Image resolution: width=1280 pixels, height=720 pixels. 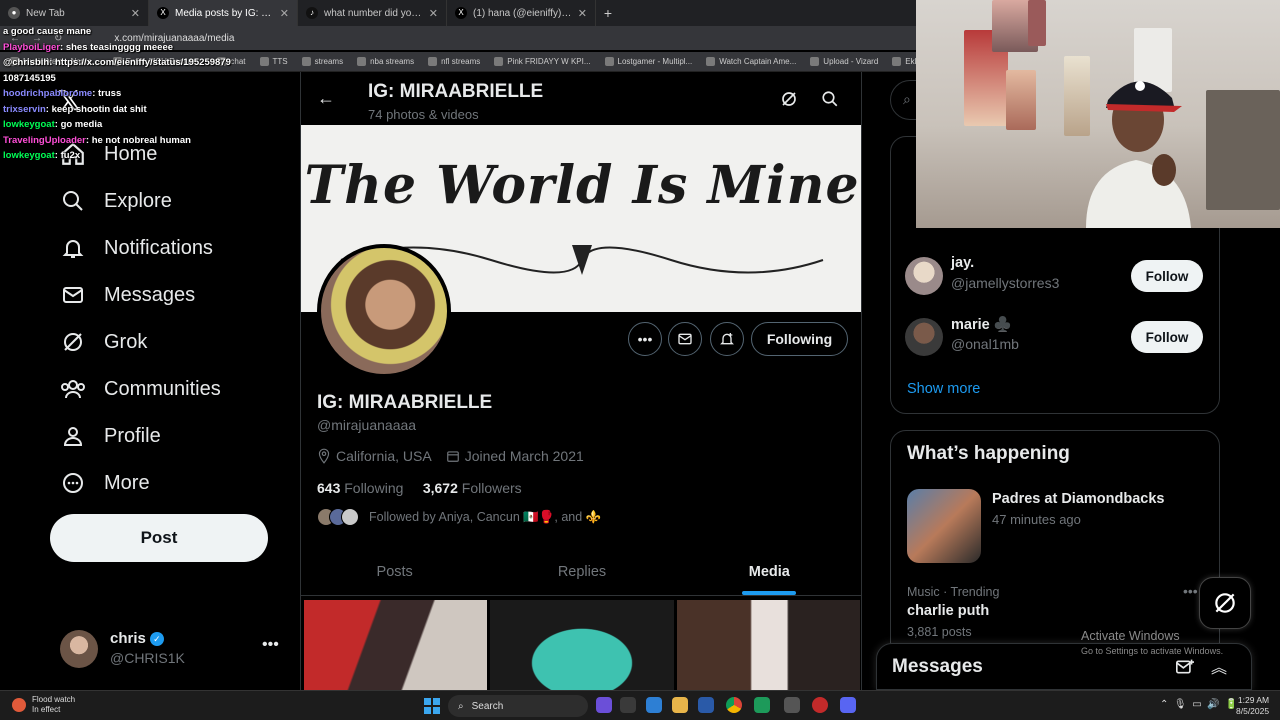 I want to click on windows-start-icon, so click(x=432, y=706).